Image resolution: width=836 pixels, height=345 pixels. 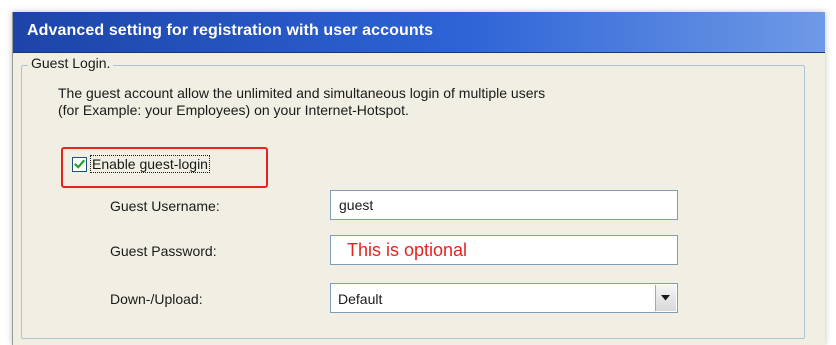 What do you see at coordinates (360, 299) in the screenshot?
I see `bandwidth-selected-value: Default` at bounding box center [360, 299].